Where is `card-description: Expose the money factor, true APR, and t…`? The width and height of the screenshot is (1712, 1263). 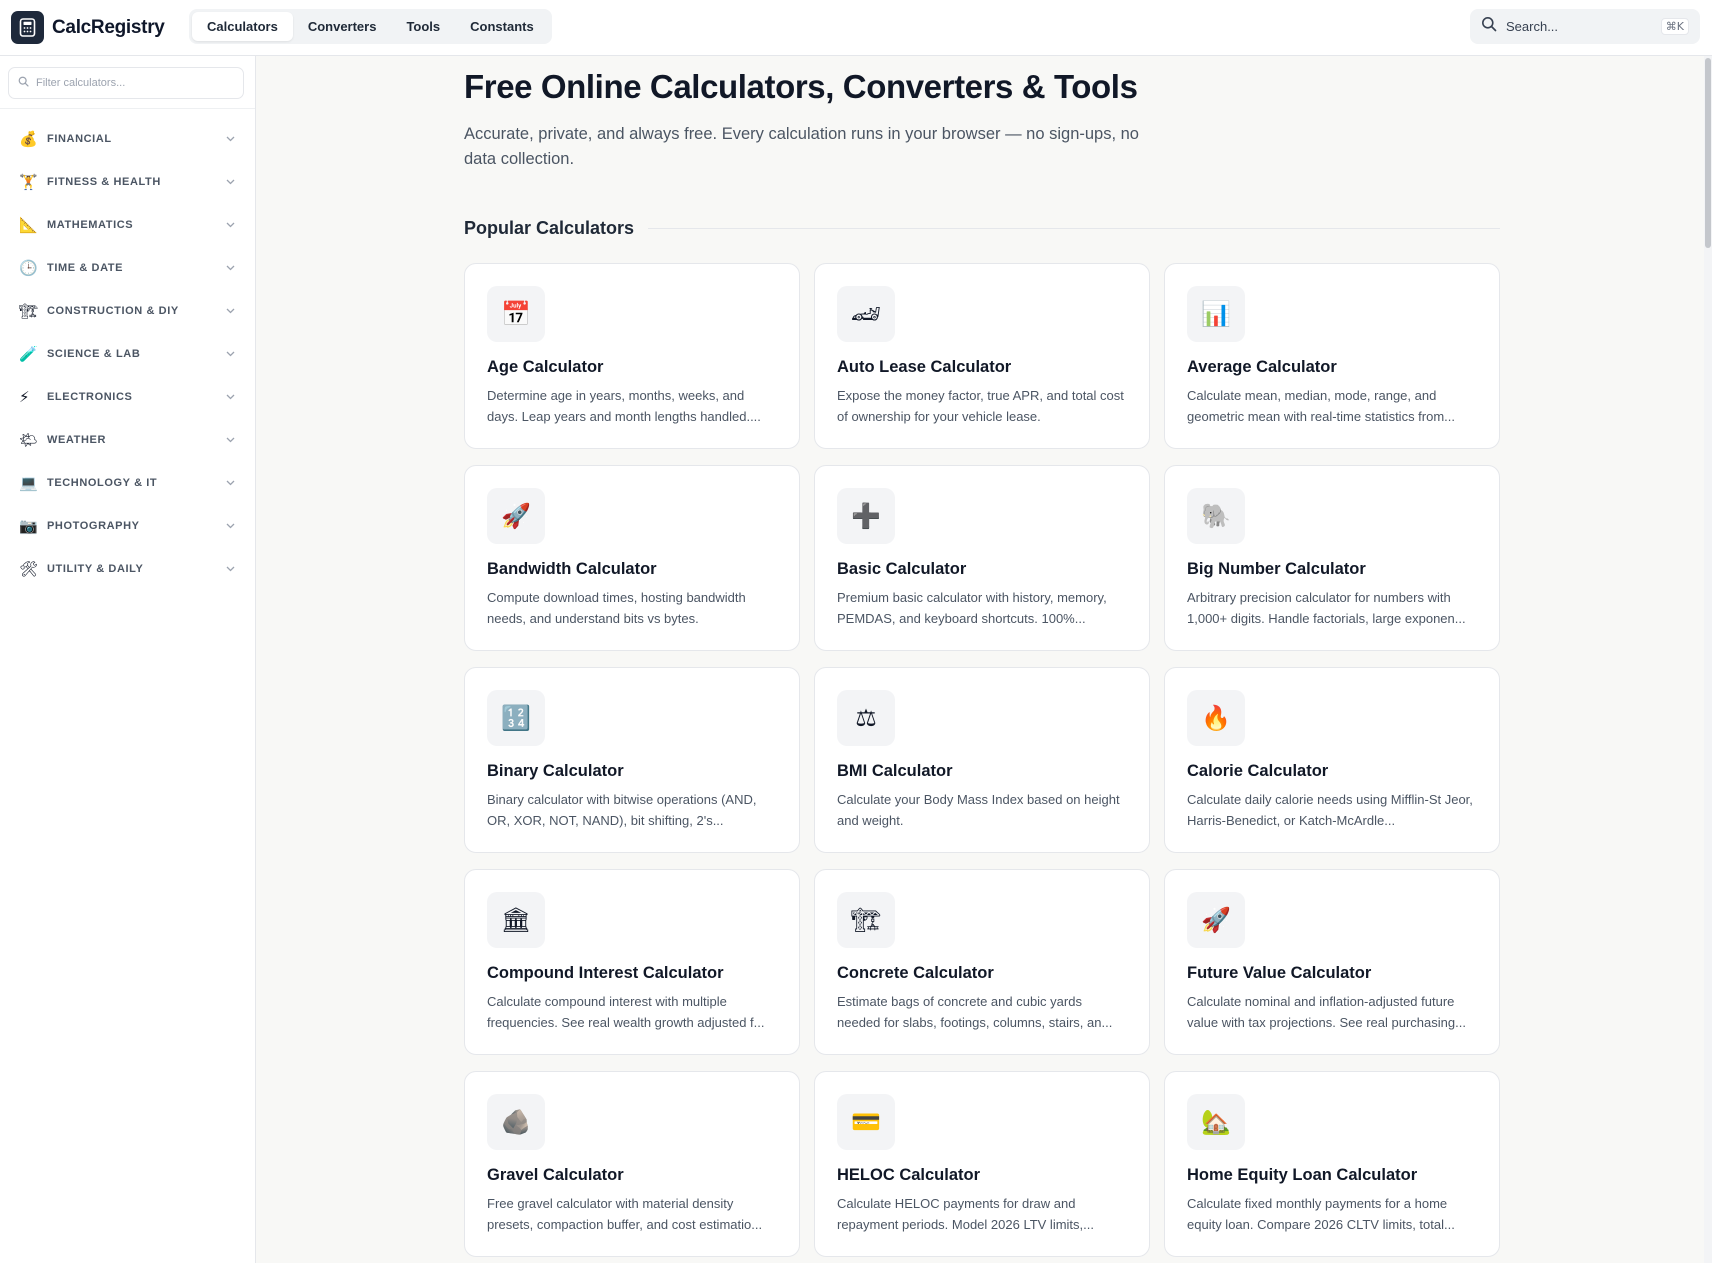 card-description: Expose the money factor, true APR, and t… is located at coordinates (980, 406).